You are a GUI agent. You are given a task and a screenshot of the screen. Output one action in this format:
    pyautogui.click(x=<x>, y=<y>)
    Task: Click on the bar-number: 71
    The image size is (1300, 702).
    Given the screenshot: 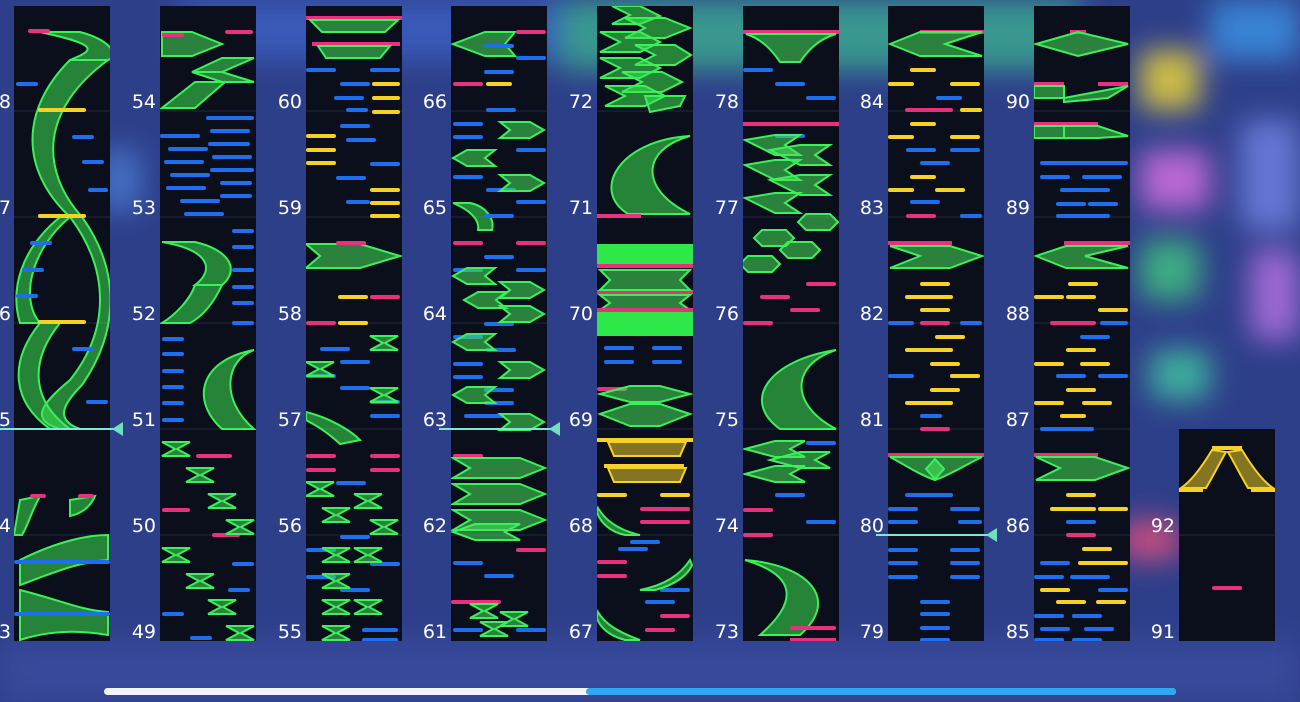 What is the action you would take?
    pyautogui.click(x=581, y=208)
    